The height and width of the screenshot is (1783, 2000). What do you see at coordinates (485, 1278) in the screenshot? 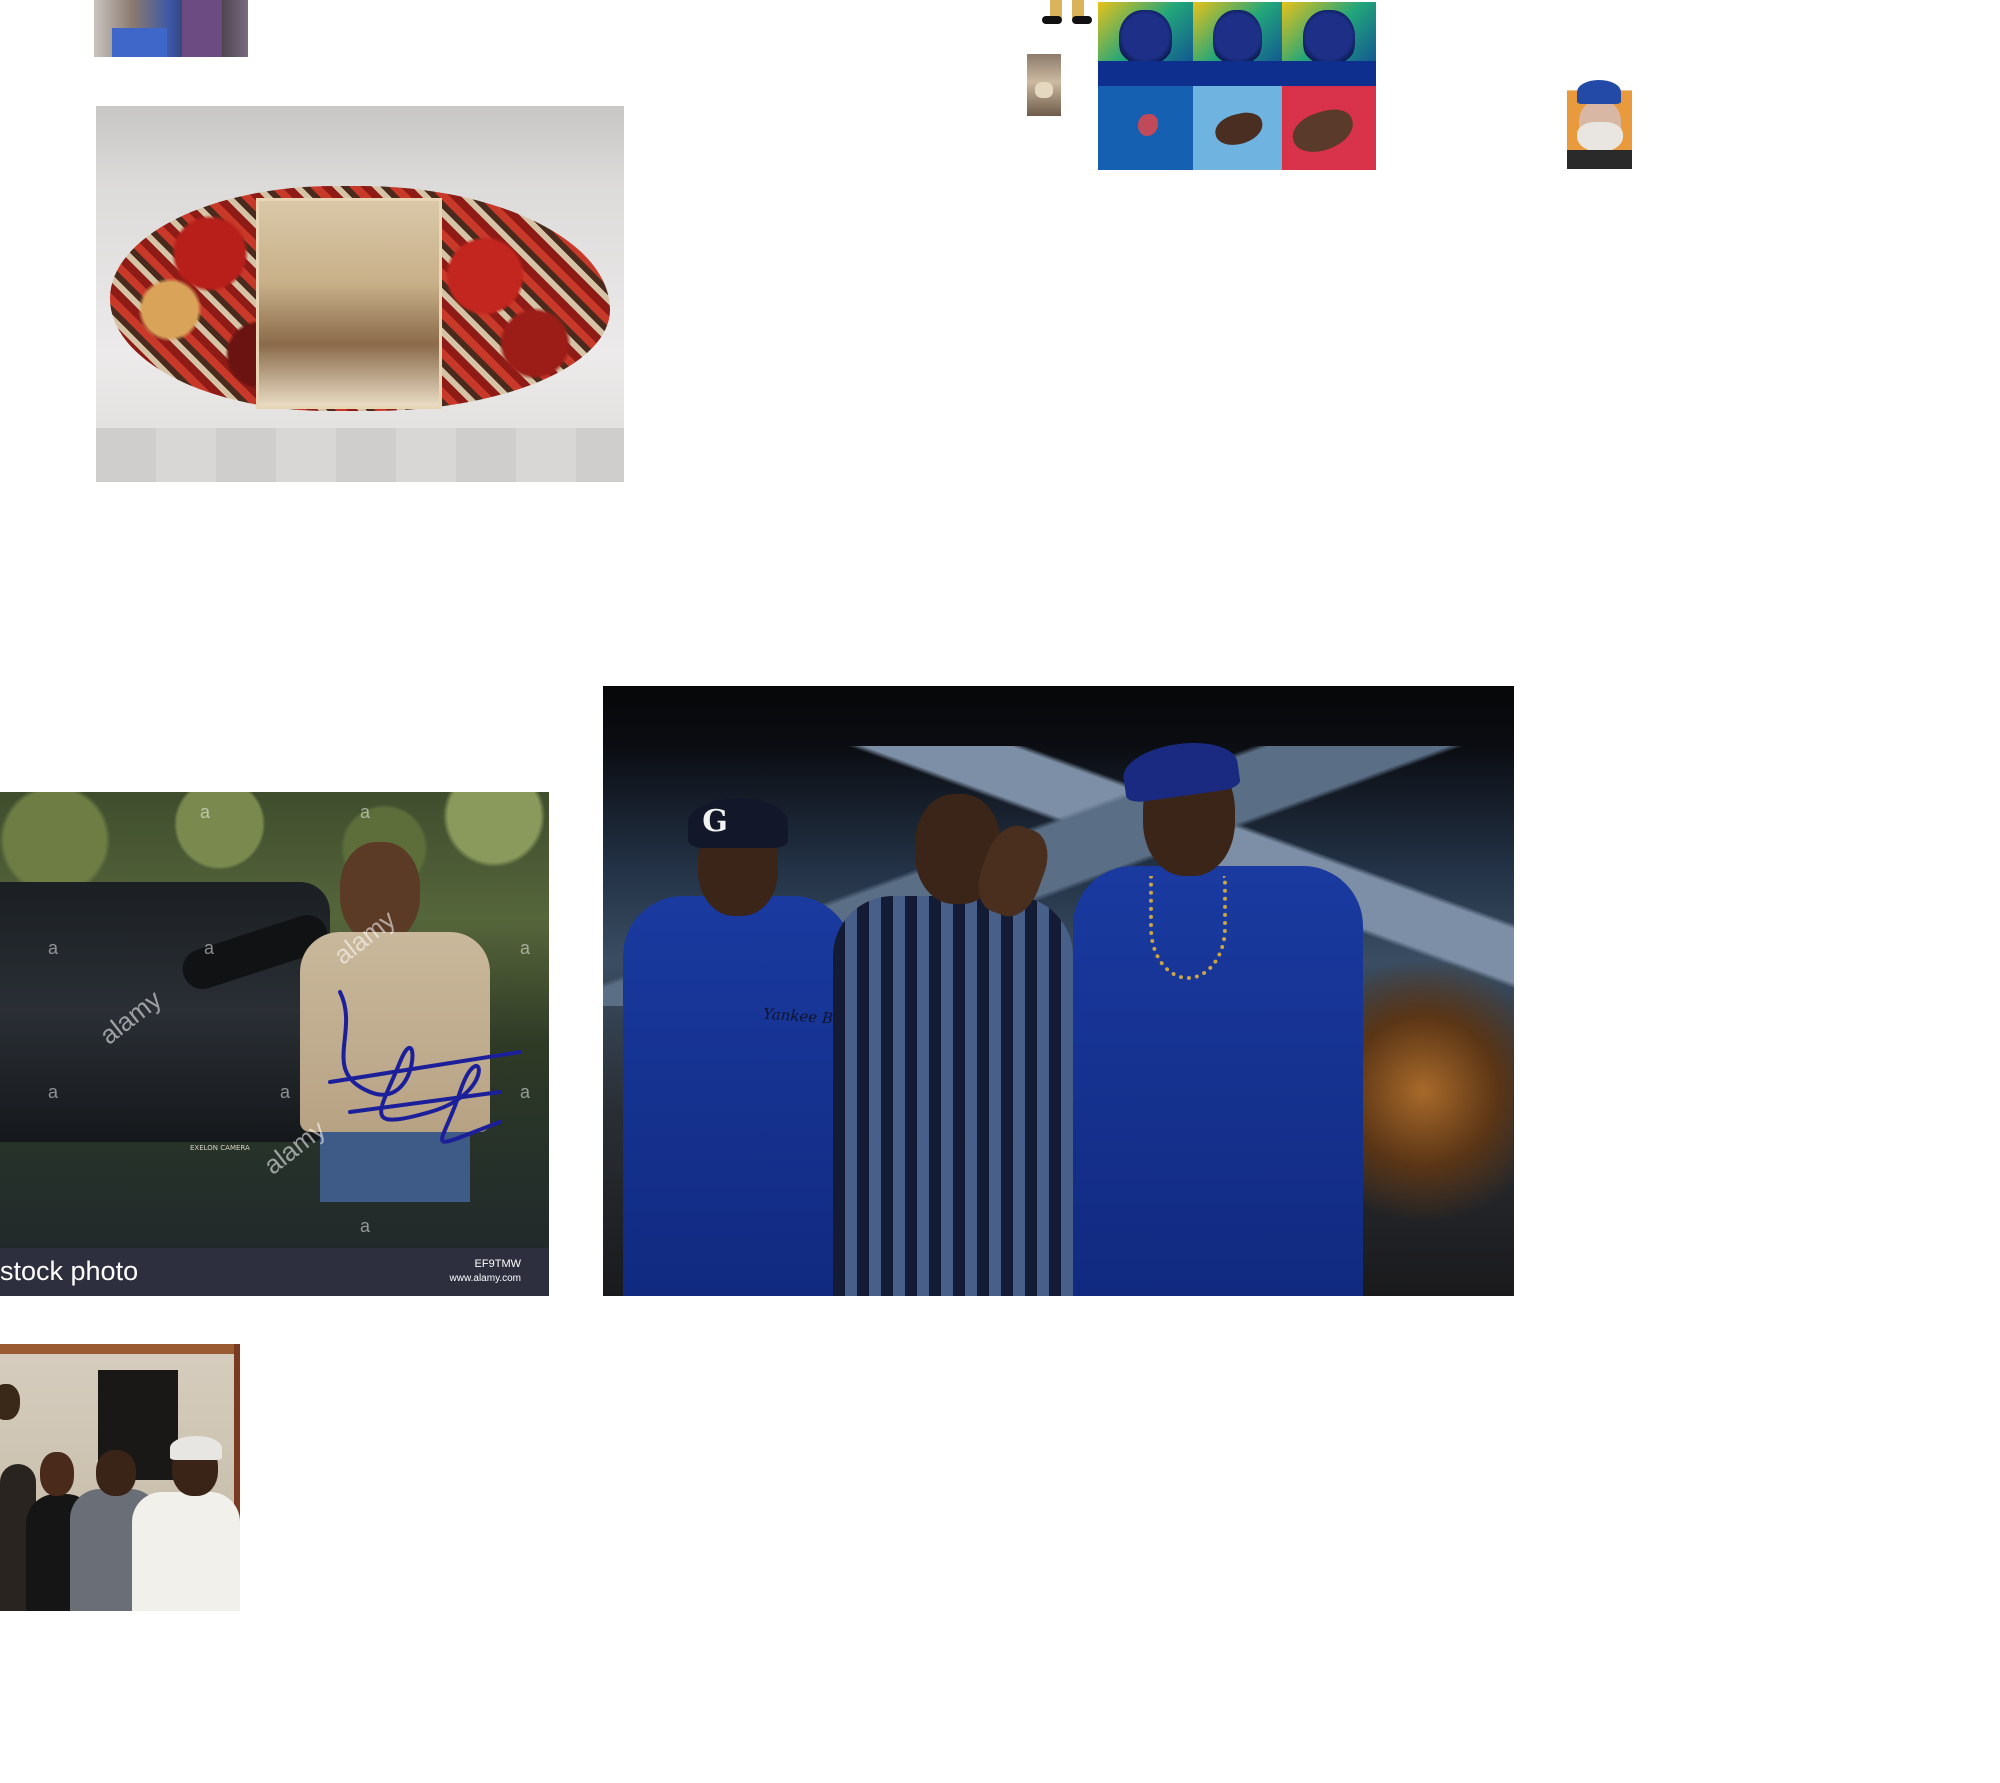
I see `stock-photo-url: www.alamy.com` at bounding box center [485, 1278].